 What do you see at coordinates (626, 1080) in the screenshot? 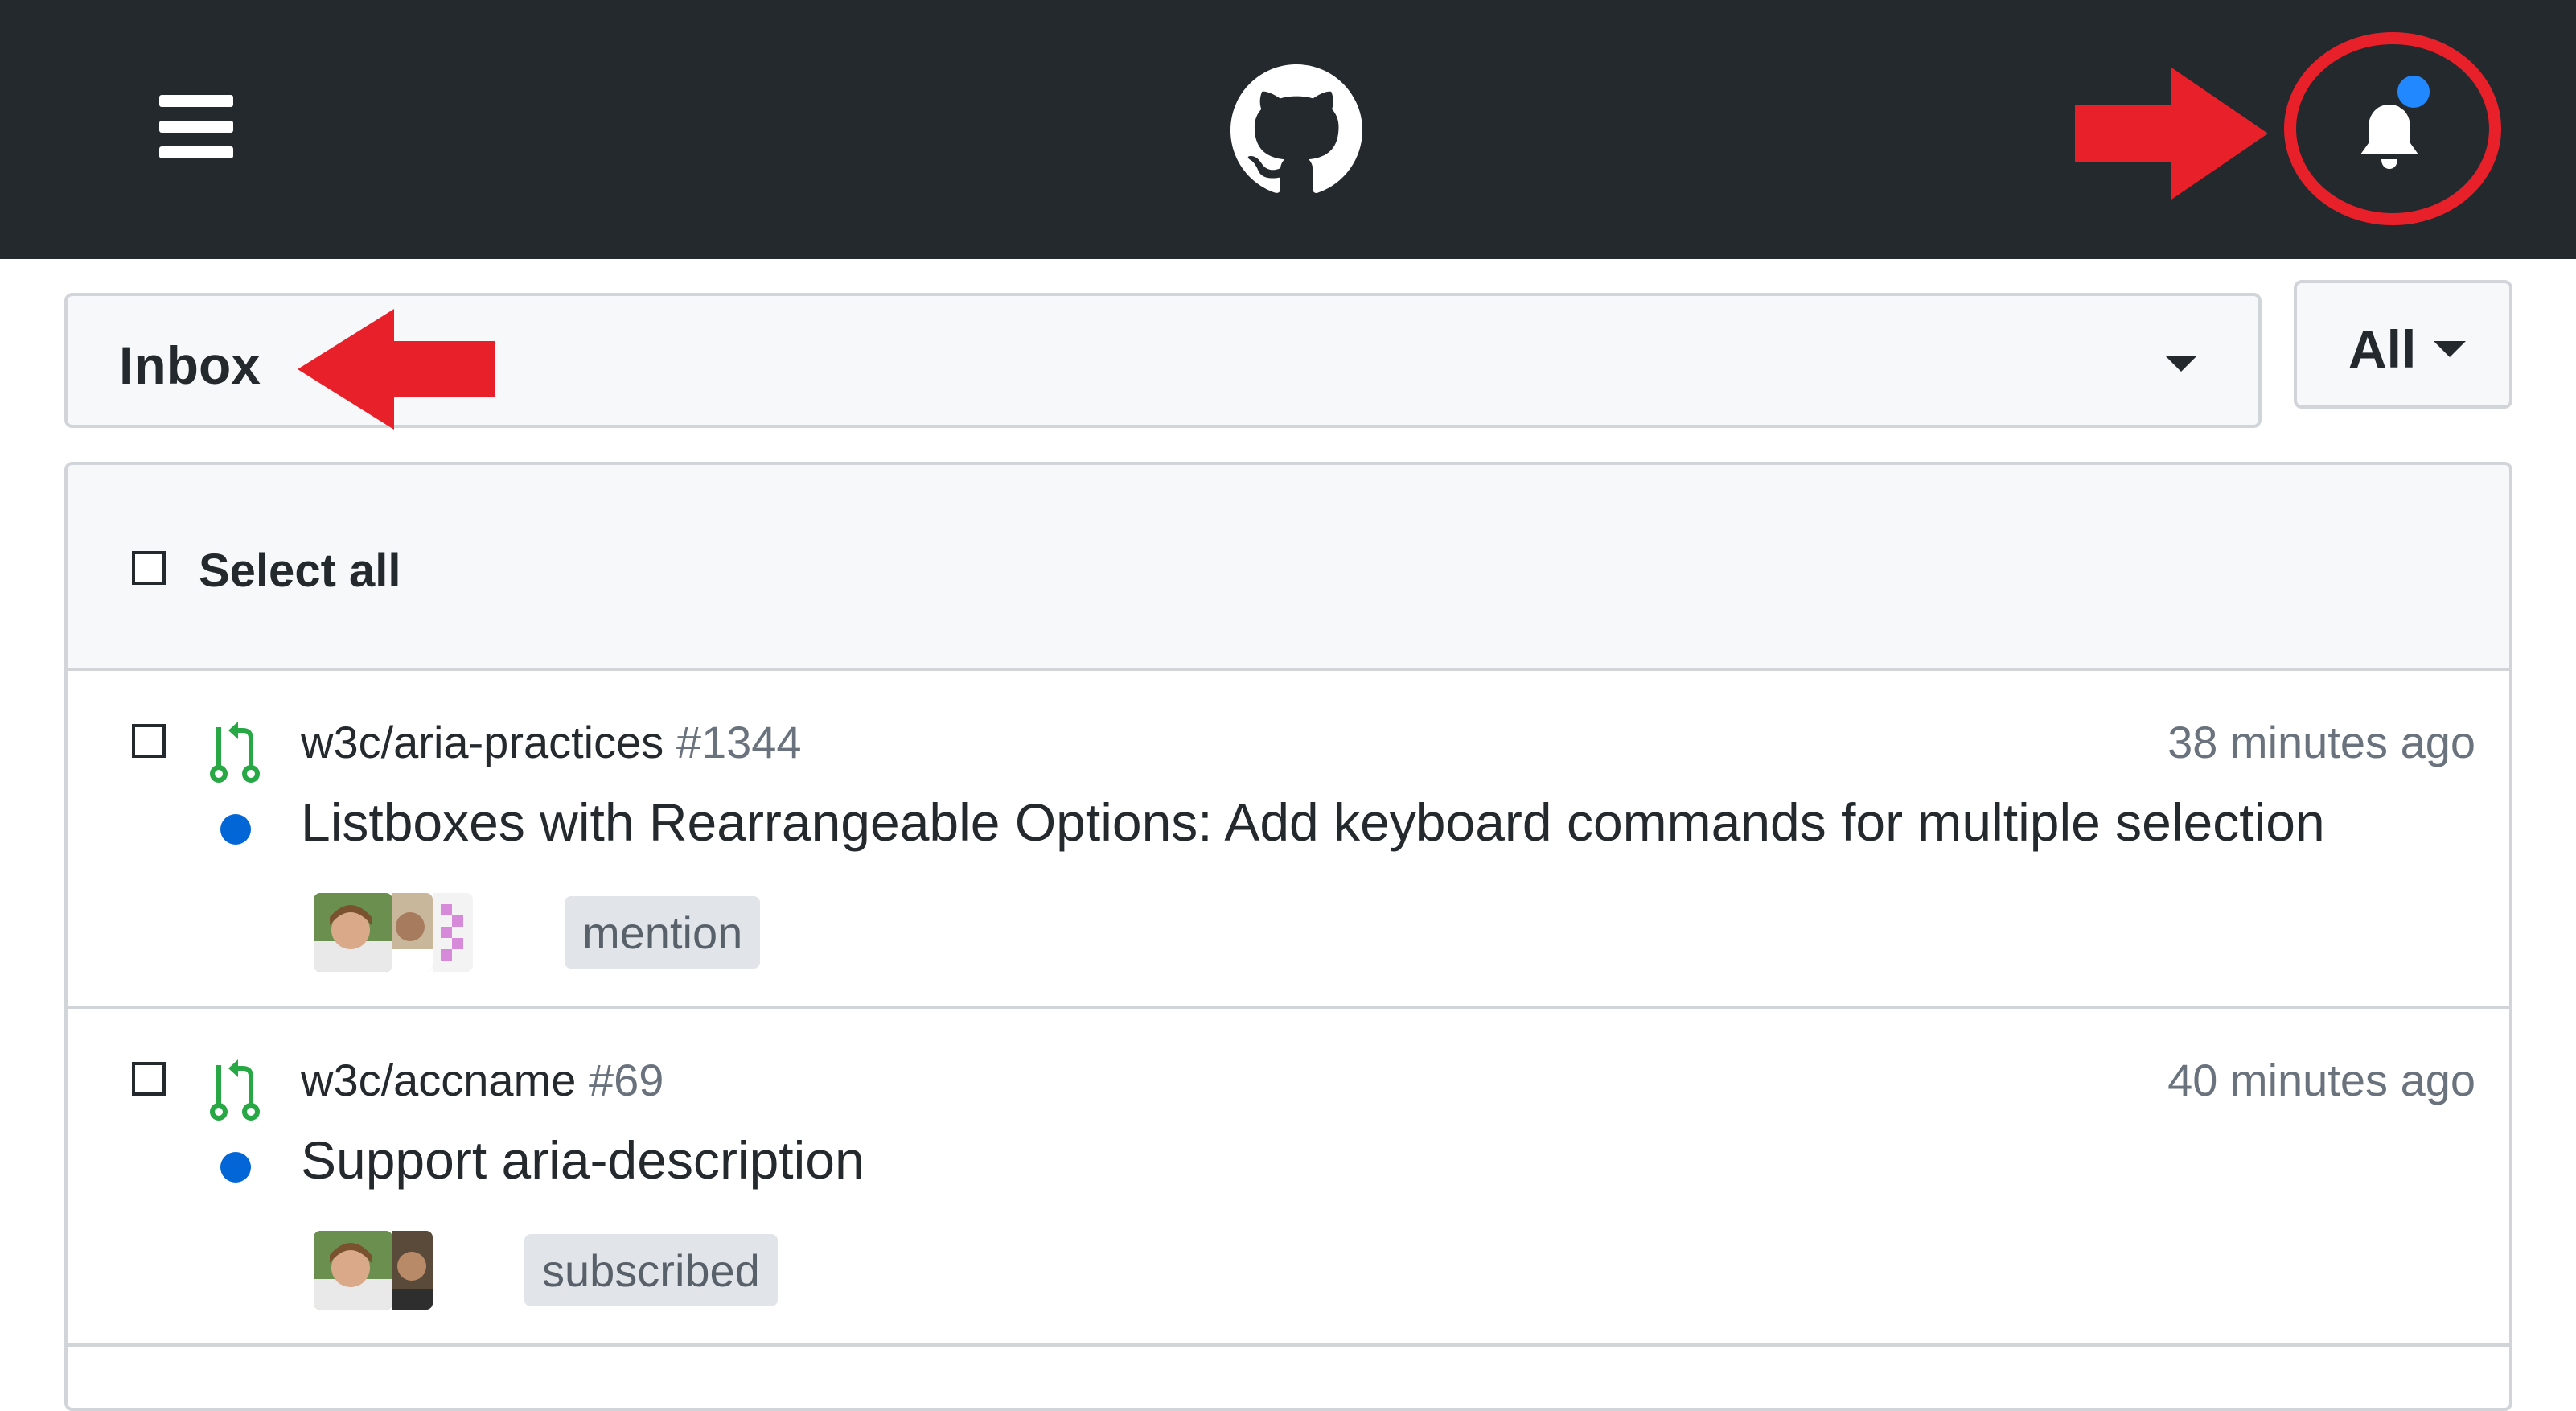
I see `issue-number: #69` at bounding box center [626, 1080].